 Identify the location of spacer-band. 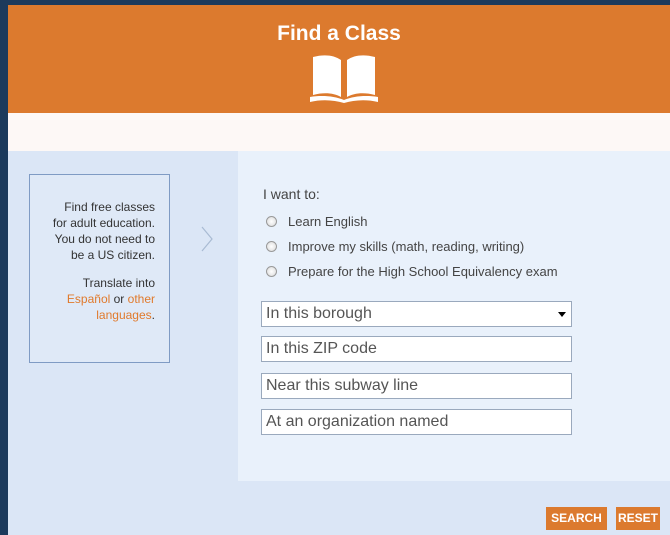
(339, 132).